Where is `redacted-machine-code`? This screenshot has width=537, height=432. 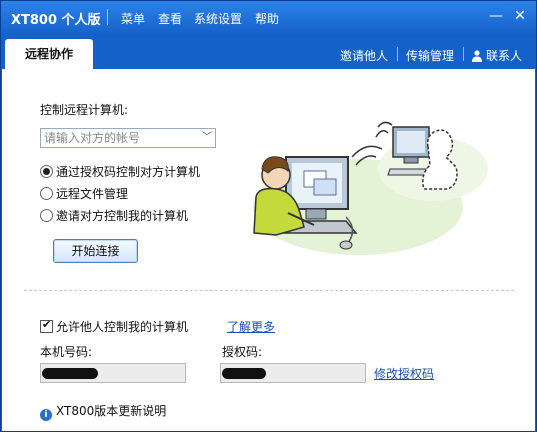 redacted-machine-code is located at coordinates (70, 373).